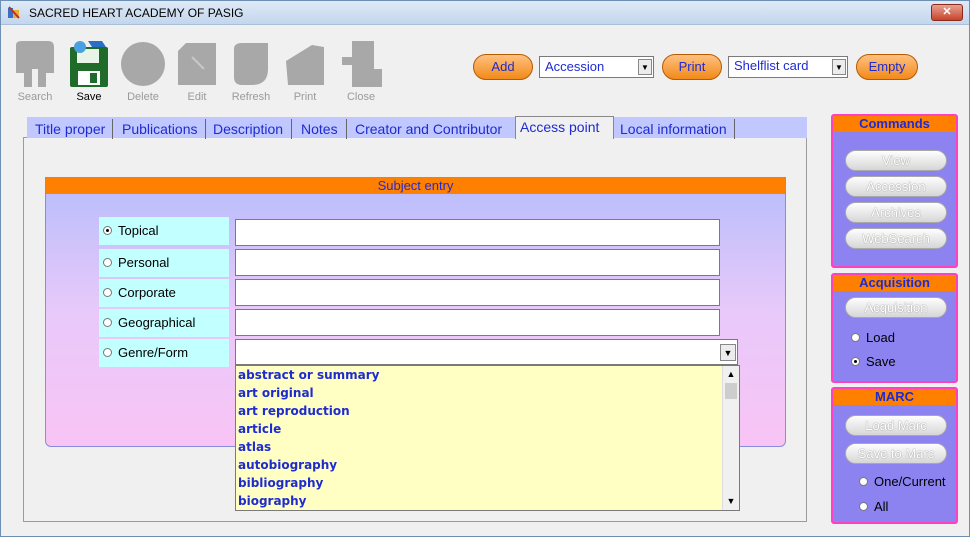 Image resolution: width=970 pixels, height=537 pixels. I want to click on radio-genre-form: Genre/Form, so click(164, 353).